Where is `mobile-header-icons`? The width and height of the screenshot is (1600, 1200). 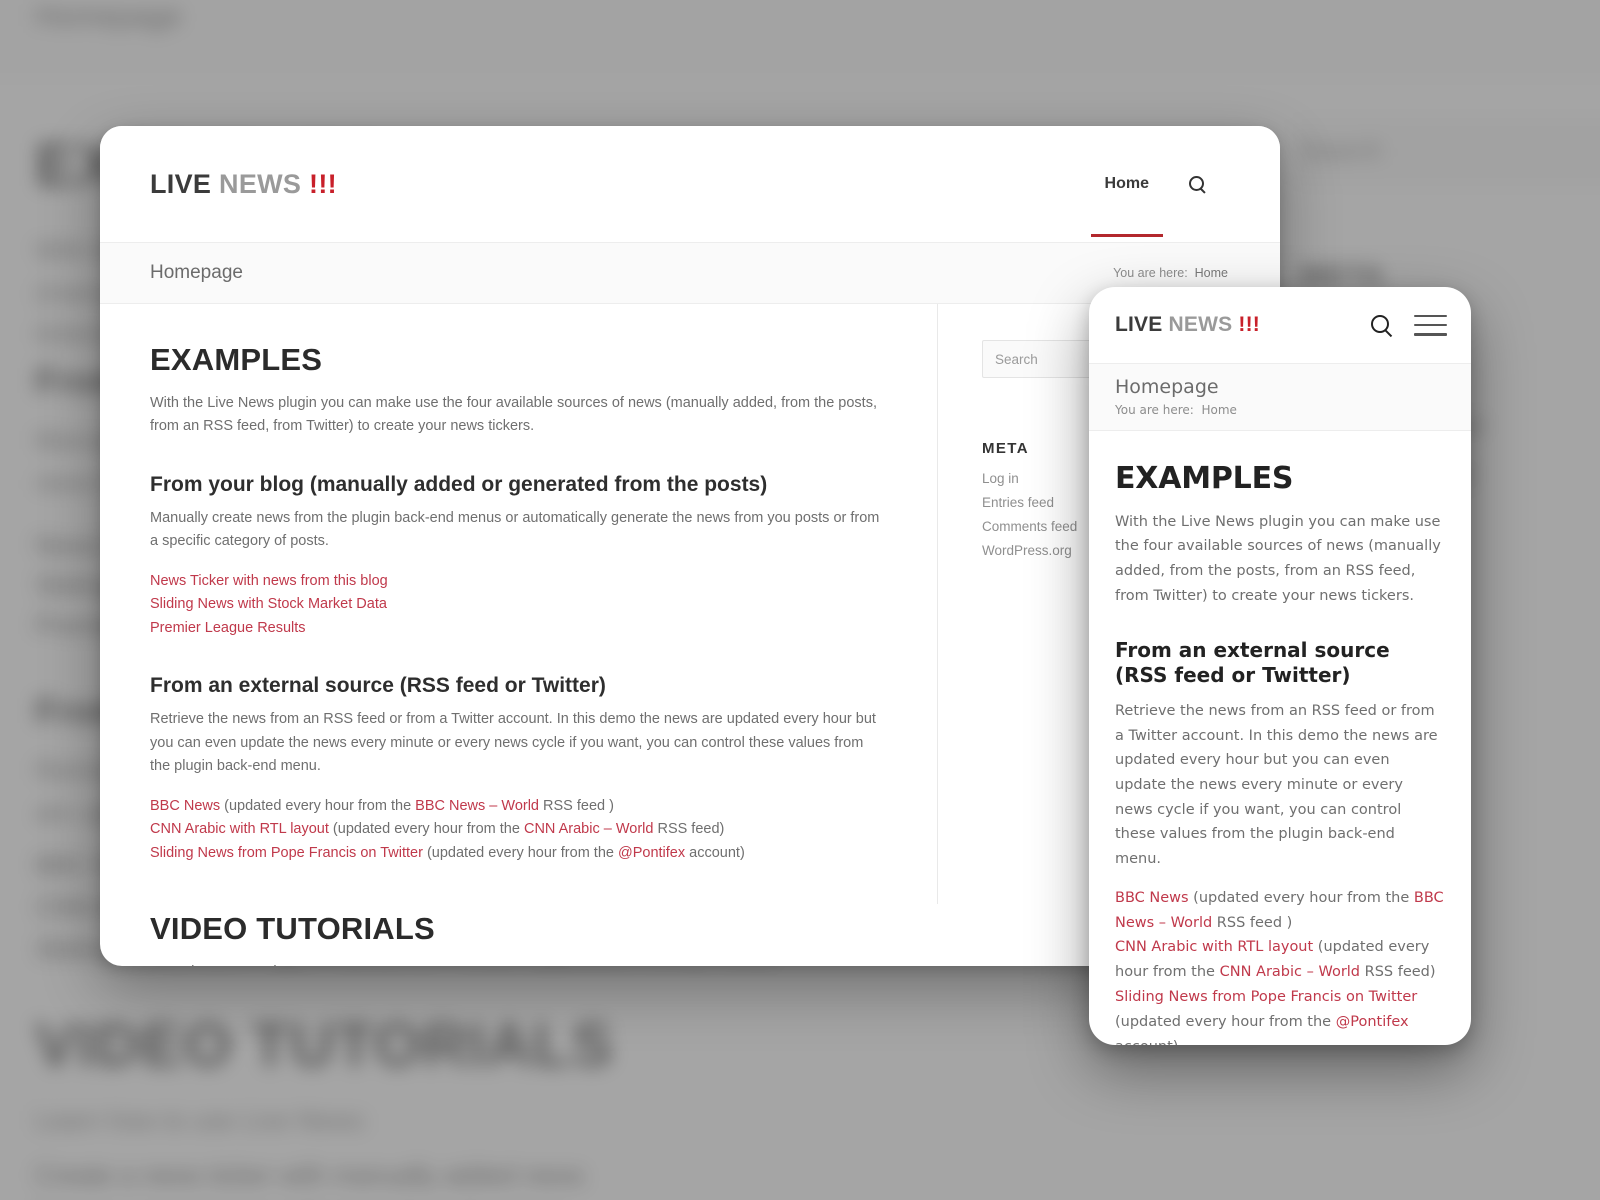
mobile-header-icons is located at coordinates (1409, 325).